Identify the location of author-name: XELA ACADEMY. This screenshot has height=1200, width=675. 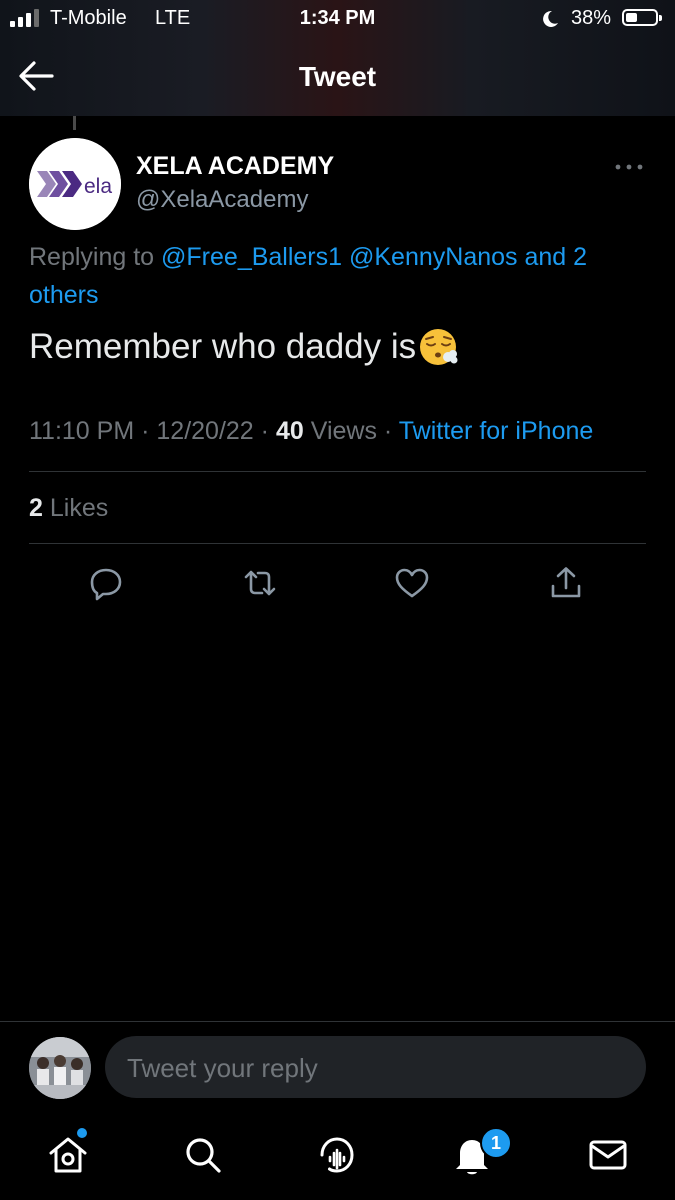
(235, 166).